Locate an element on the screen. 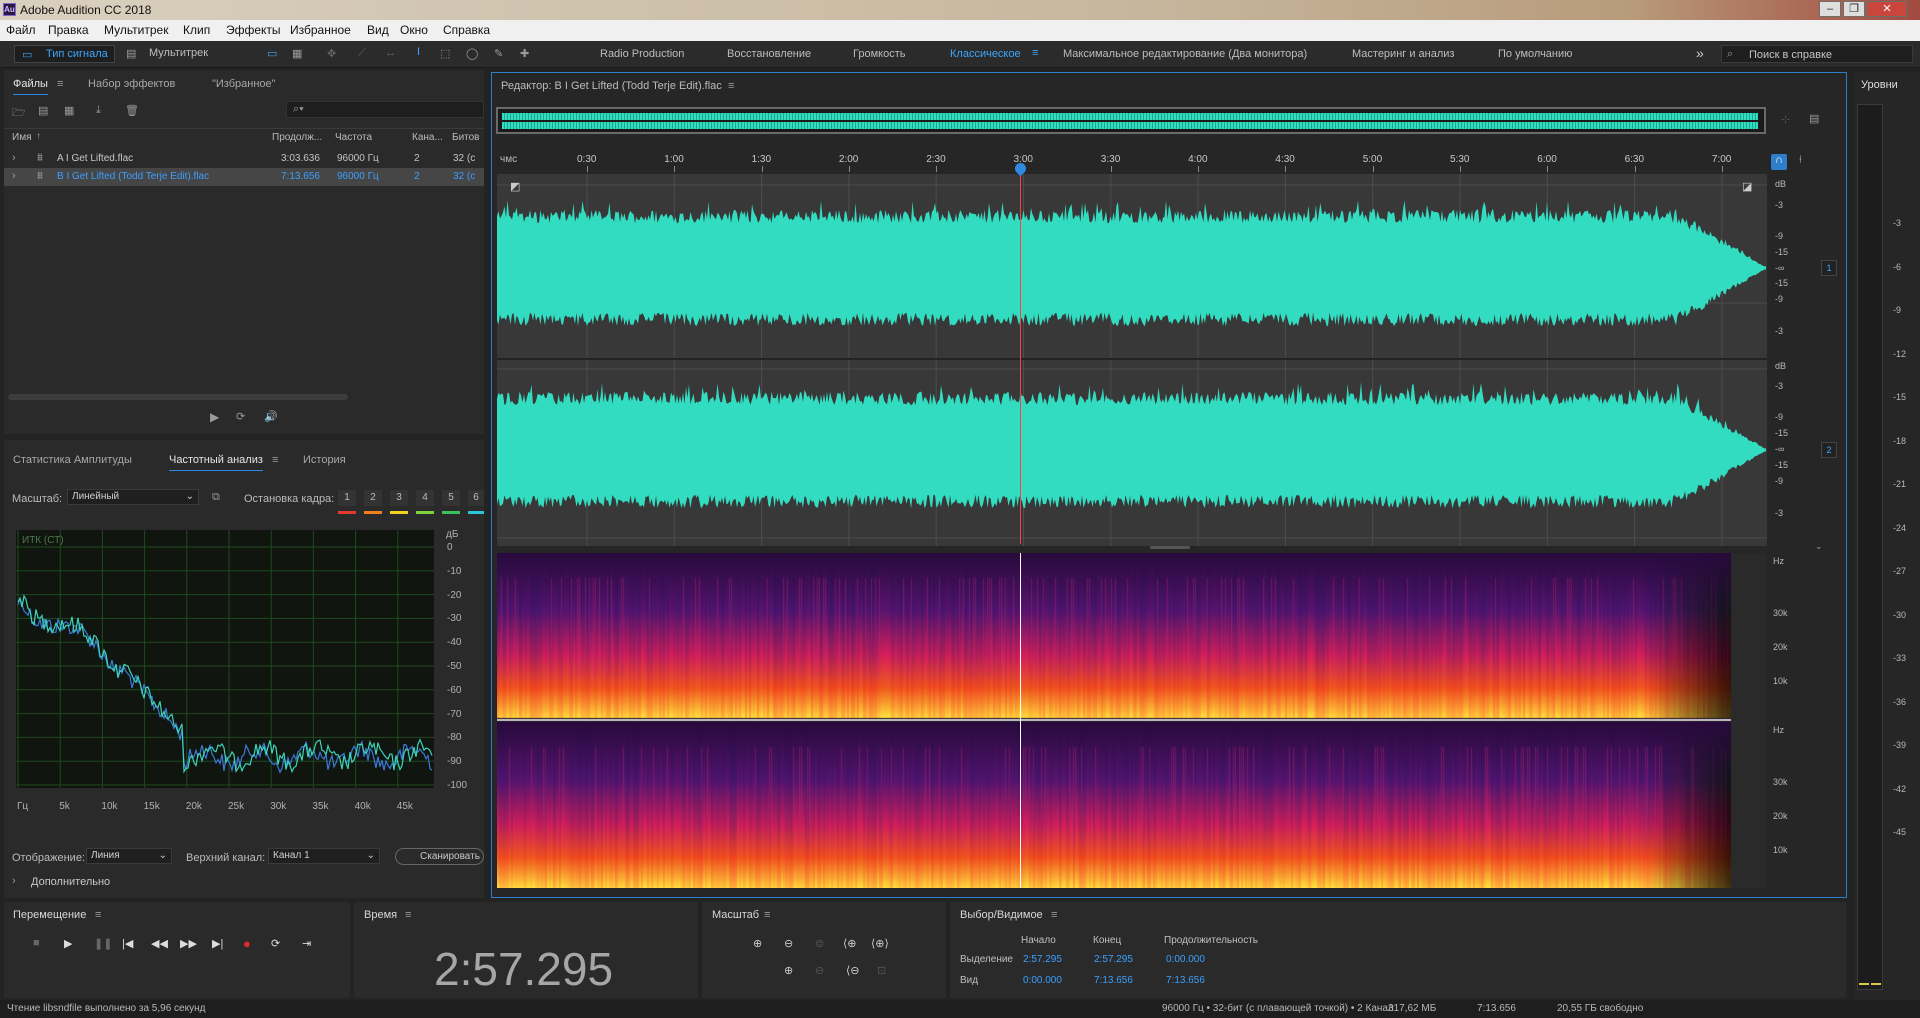  zoom-in-right-icon: ⟨⊕⟩ is located at coordinates (880, 943).